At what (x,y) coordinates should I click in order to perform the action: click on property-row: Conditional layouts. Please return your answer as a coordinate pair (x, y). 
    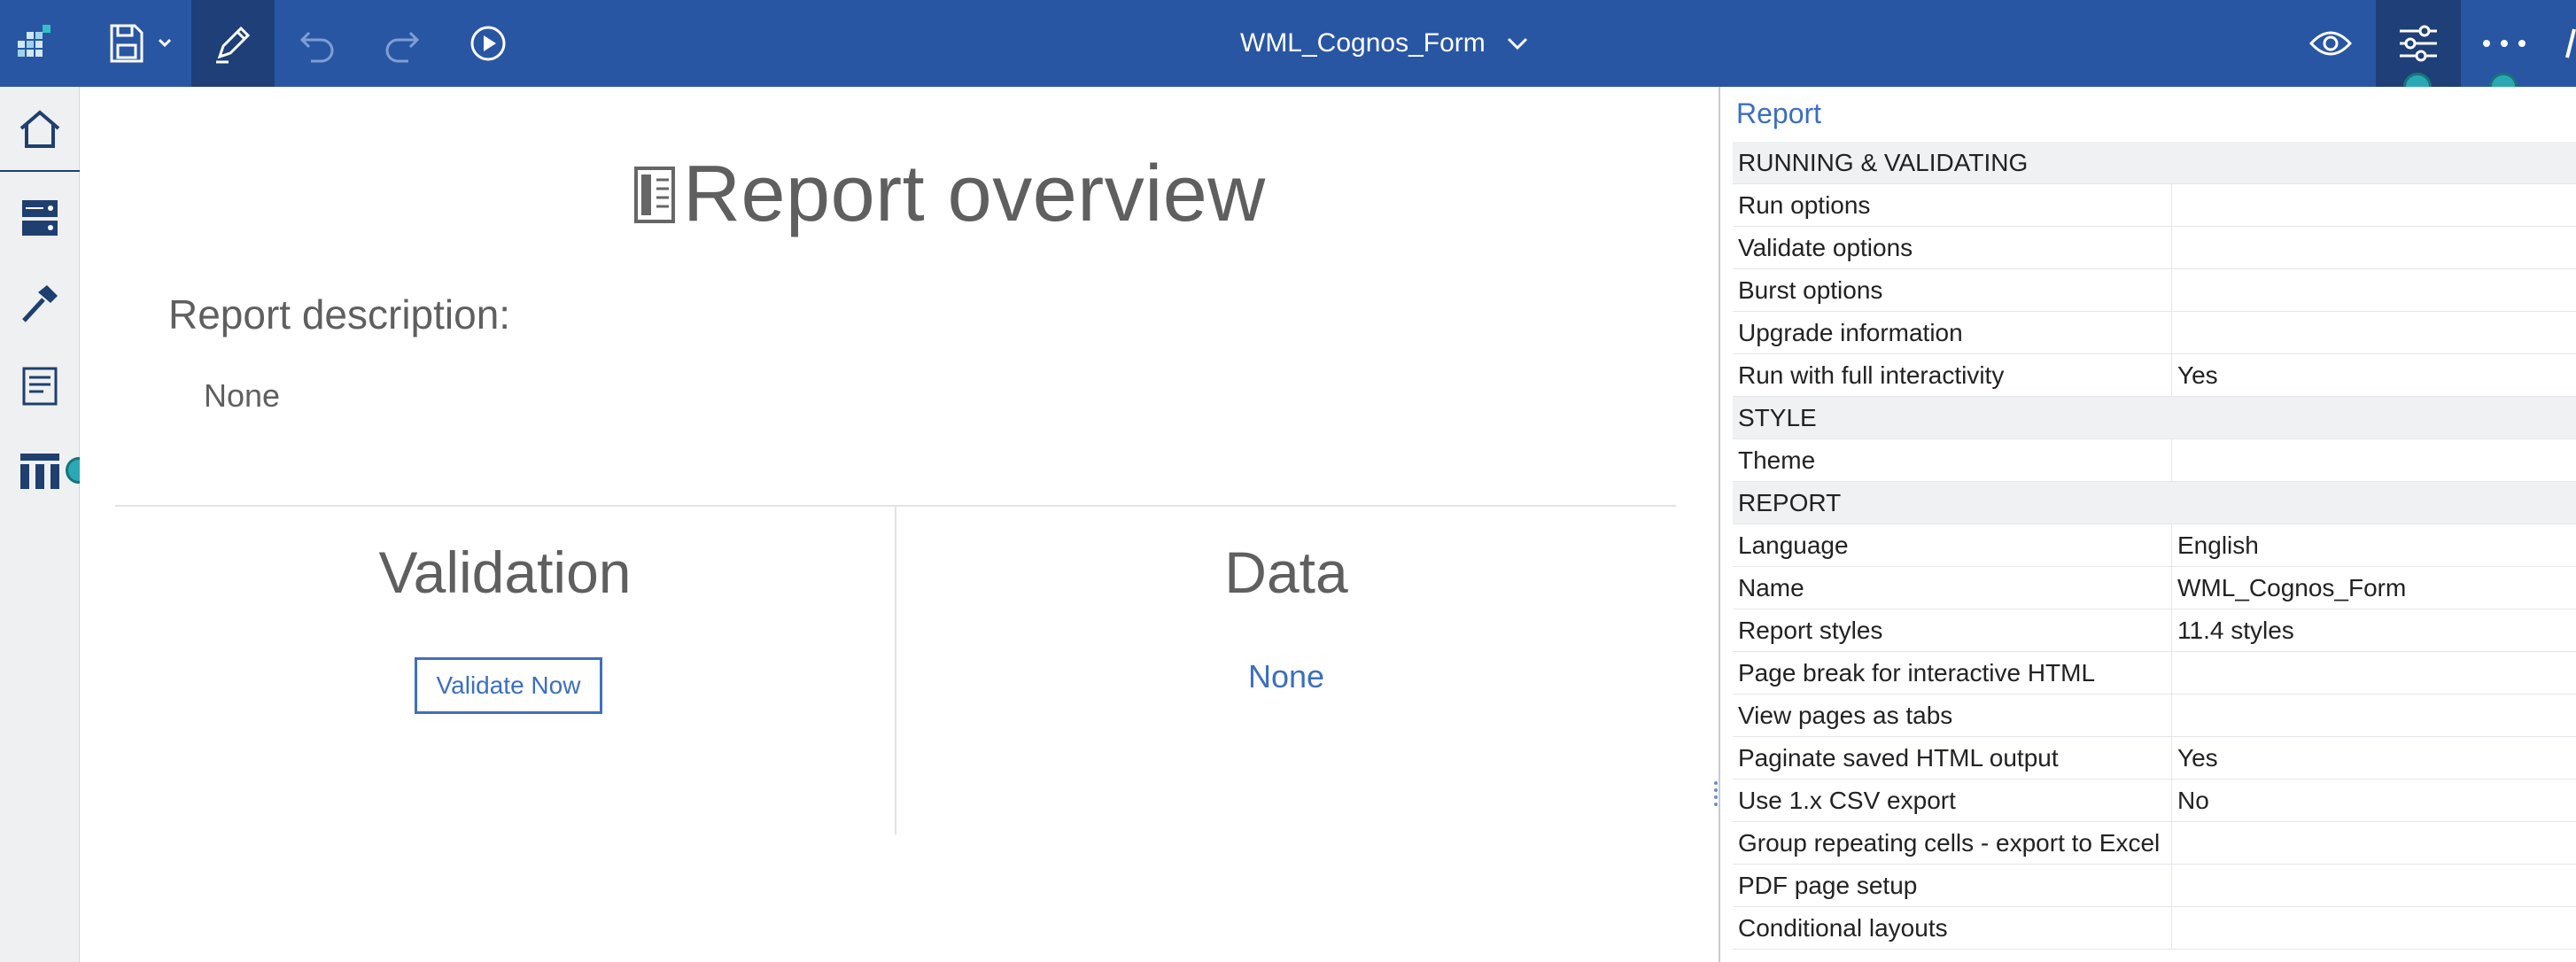
    Looking at the image, I should click on (2154, 928).